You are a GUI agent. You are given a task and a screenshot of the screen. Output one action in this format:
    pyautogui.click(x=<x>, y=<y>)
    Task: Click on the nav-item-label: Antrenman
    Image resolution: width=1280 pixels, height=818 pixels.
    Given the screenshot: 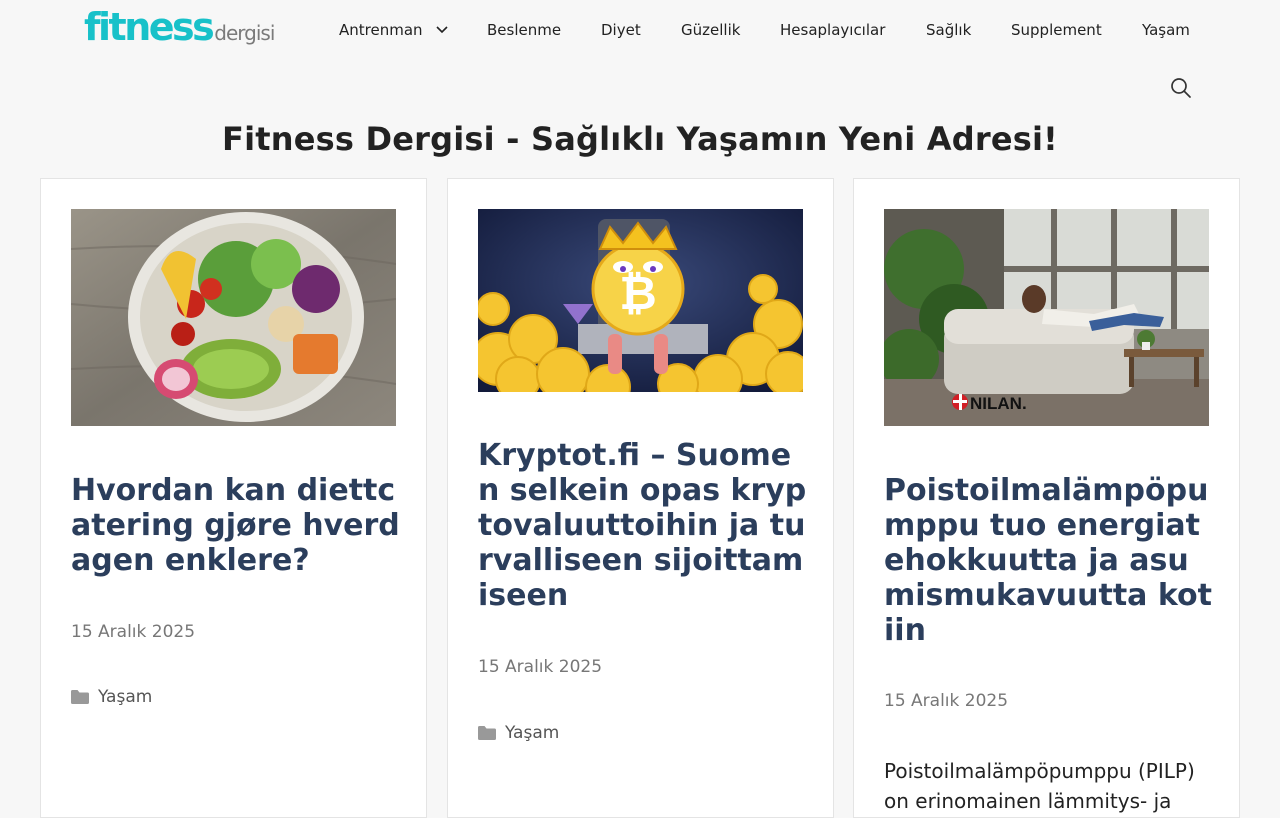 What is the action you would take?
    pyautogui.click(x=381, y=30)
    